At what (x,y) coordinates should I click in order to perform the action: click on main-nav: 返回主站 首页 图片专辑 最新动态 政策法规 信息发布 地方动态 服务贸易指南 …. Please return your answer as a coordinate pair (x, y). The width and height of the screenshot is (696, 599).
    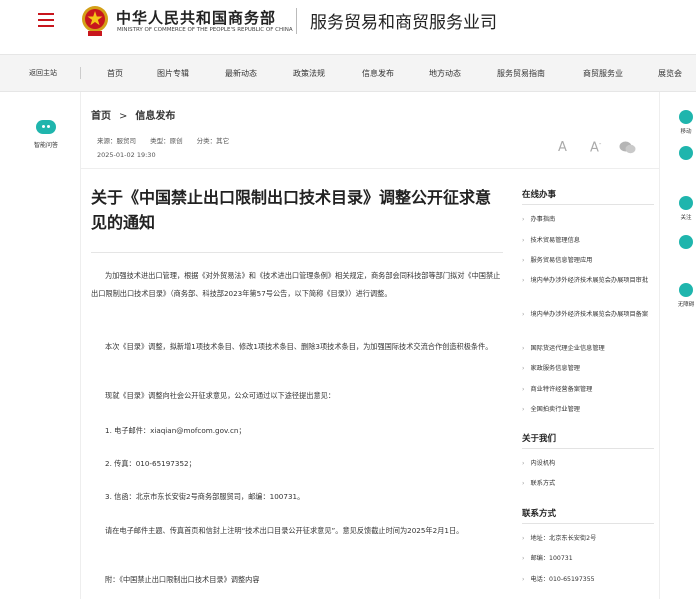
    Looking at the image, I should click on (348, 73).